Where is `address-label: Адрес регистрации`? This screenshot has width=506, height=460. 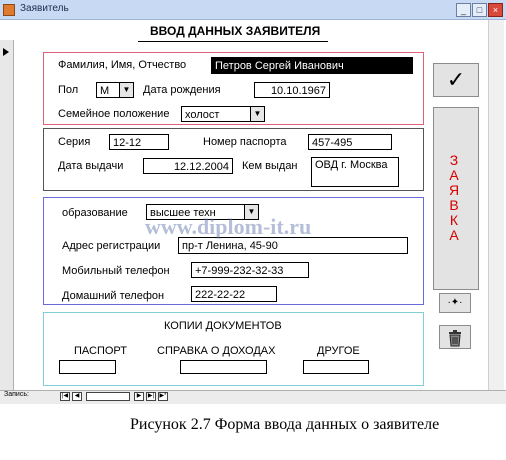 address-label: Адрес регистрации is located at coordinates (111, 246).